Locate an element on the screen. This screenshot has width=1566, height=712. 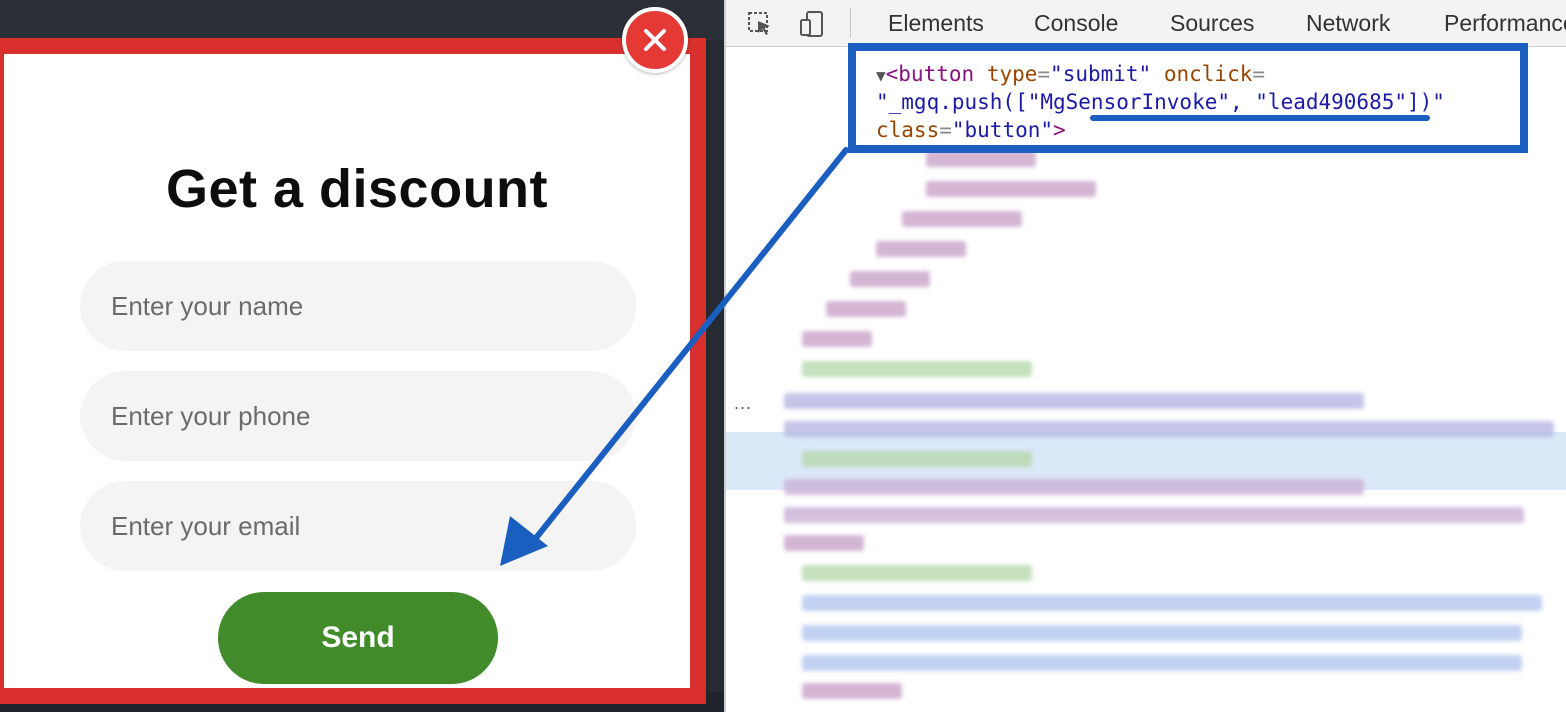
code-line-button-open: ▼<button type="submit" onclick= is located at coordinates (1071, 74).